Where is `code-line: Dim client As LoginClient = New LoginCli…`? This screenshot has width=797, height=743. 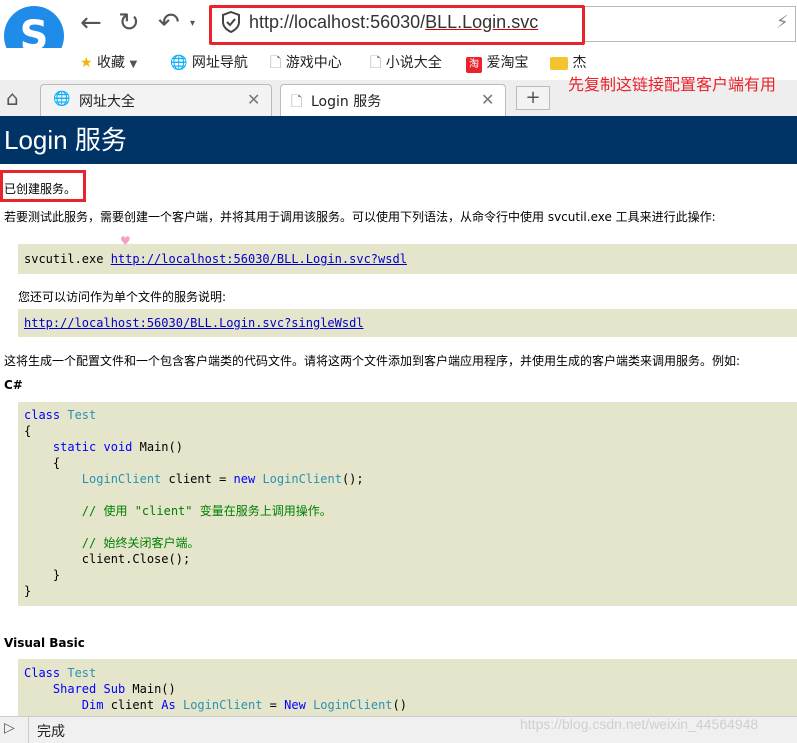 code-line: Dim client As LoginClient = New LoginCli… is located at coordinates (244, 705).